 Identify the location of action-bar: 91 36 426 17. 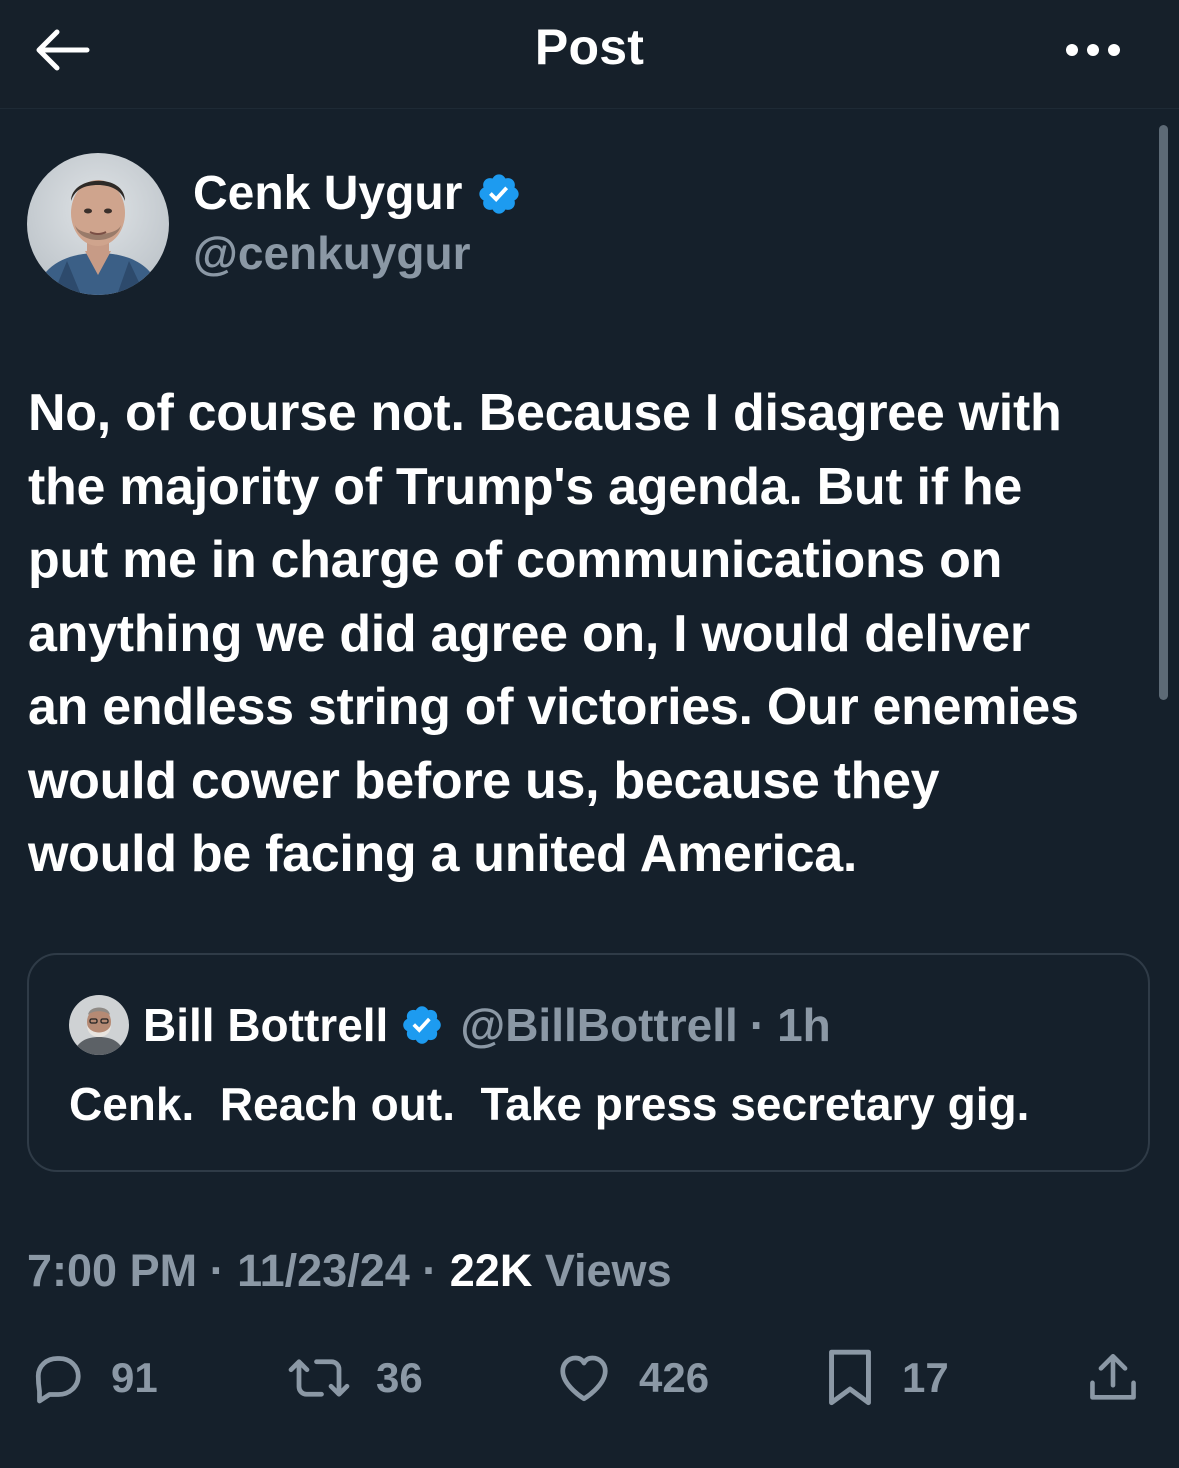
(589, 1380).